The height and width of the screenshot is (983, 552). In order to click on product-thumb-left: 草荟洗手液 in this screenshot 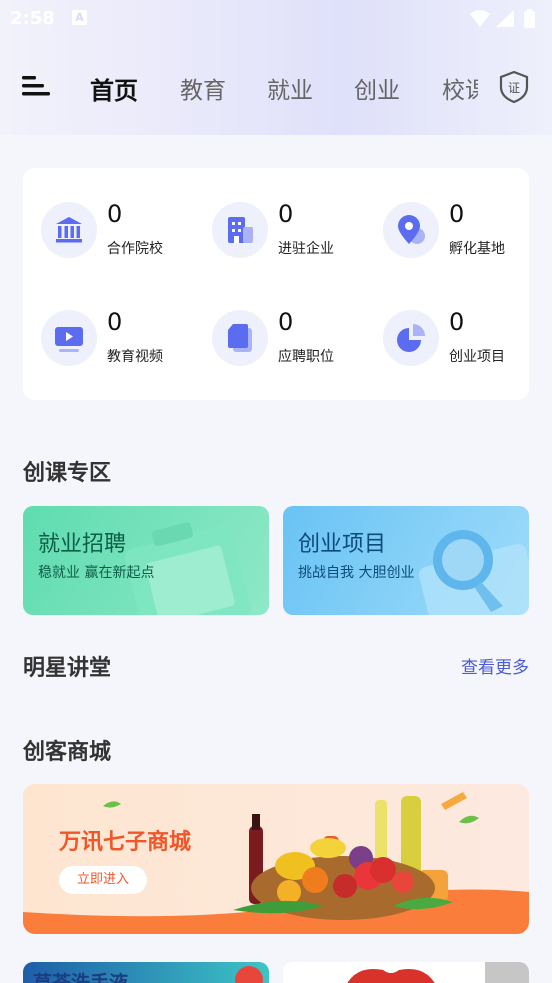, I will do `click(146, 972)`.